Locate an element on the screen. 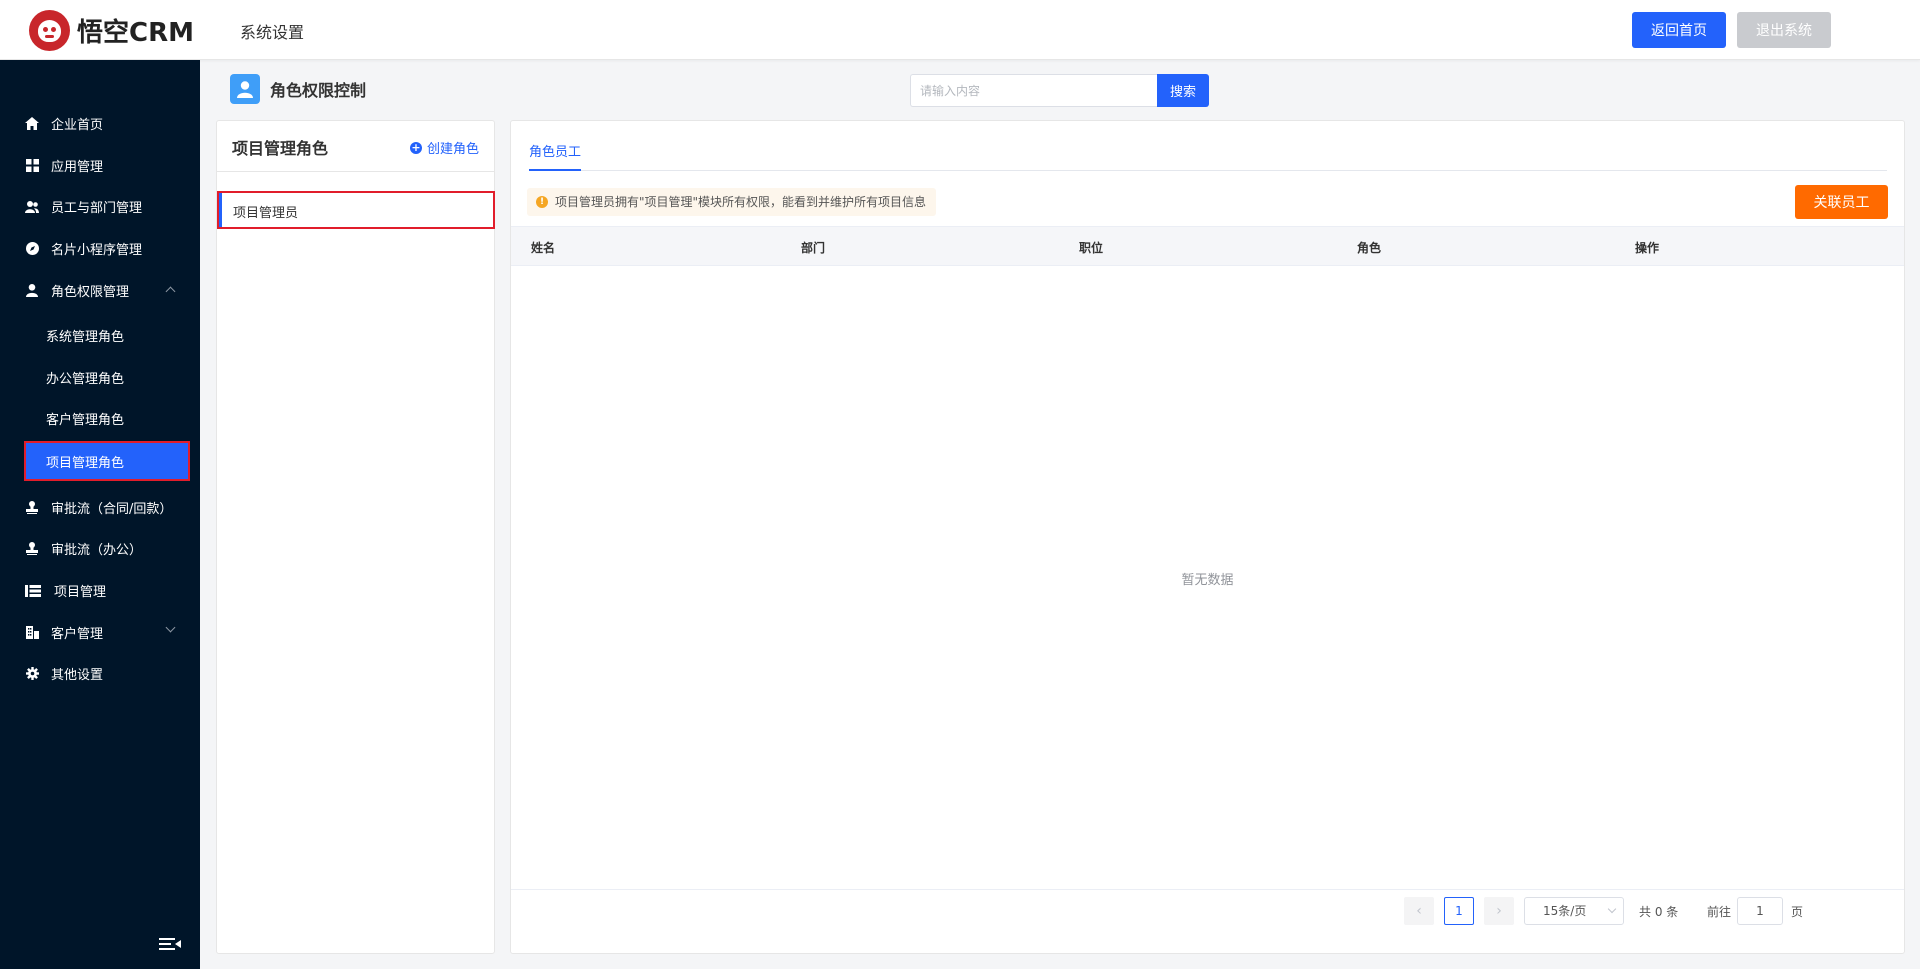 Image resolution: width=1920 pixels, height=969 pixels. table-header: 姓名 部门 职位 角色 操作 is located at coordinates (1207, 246).